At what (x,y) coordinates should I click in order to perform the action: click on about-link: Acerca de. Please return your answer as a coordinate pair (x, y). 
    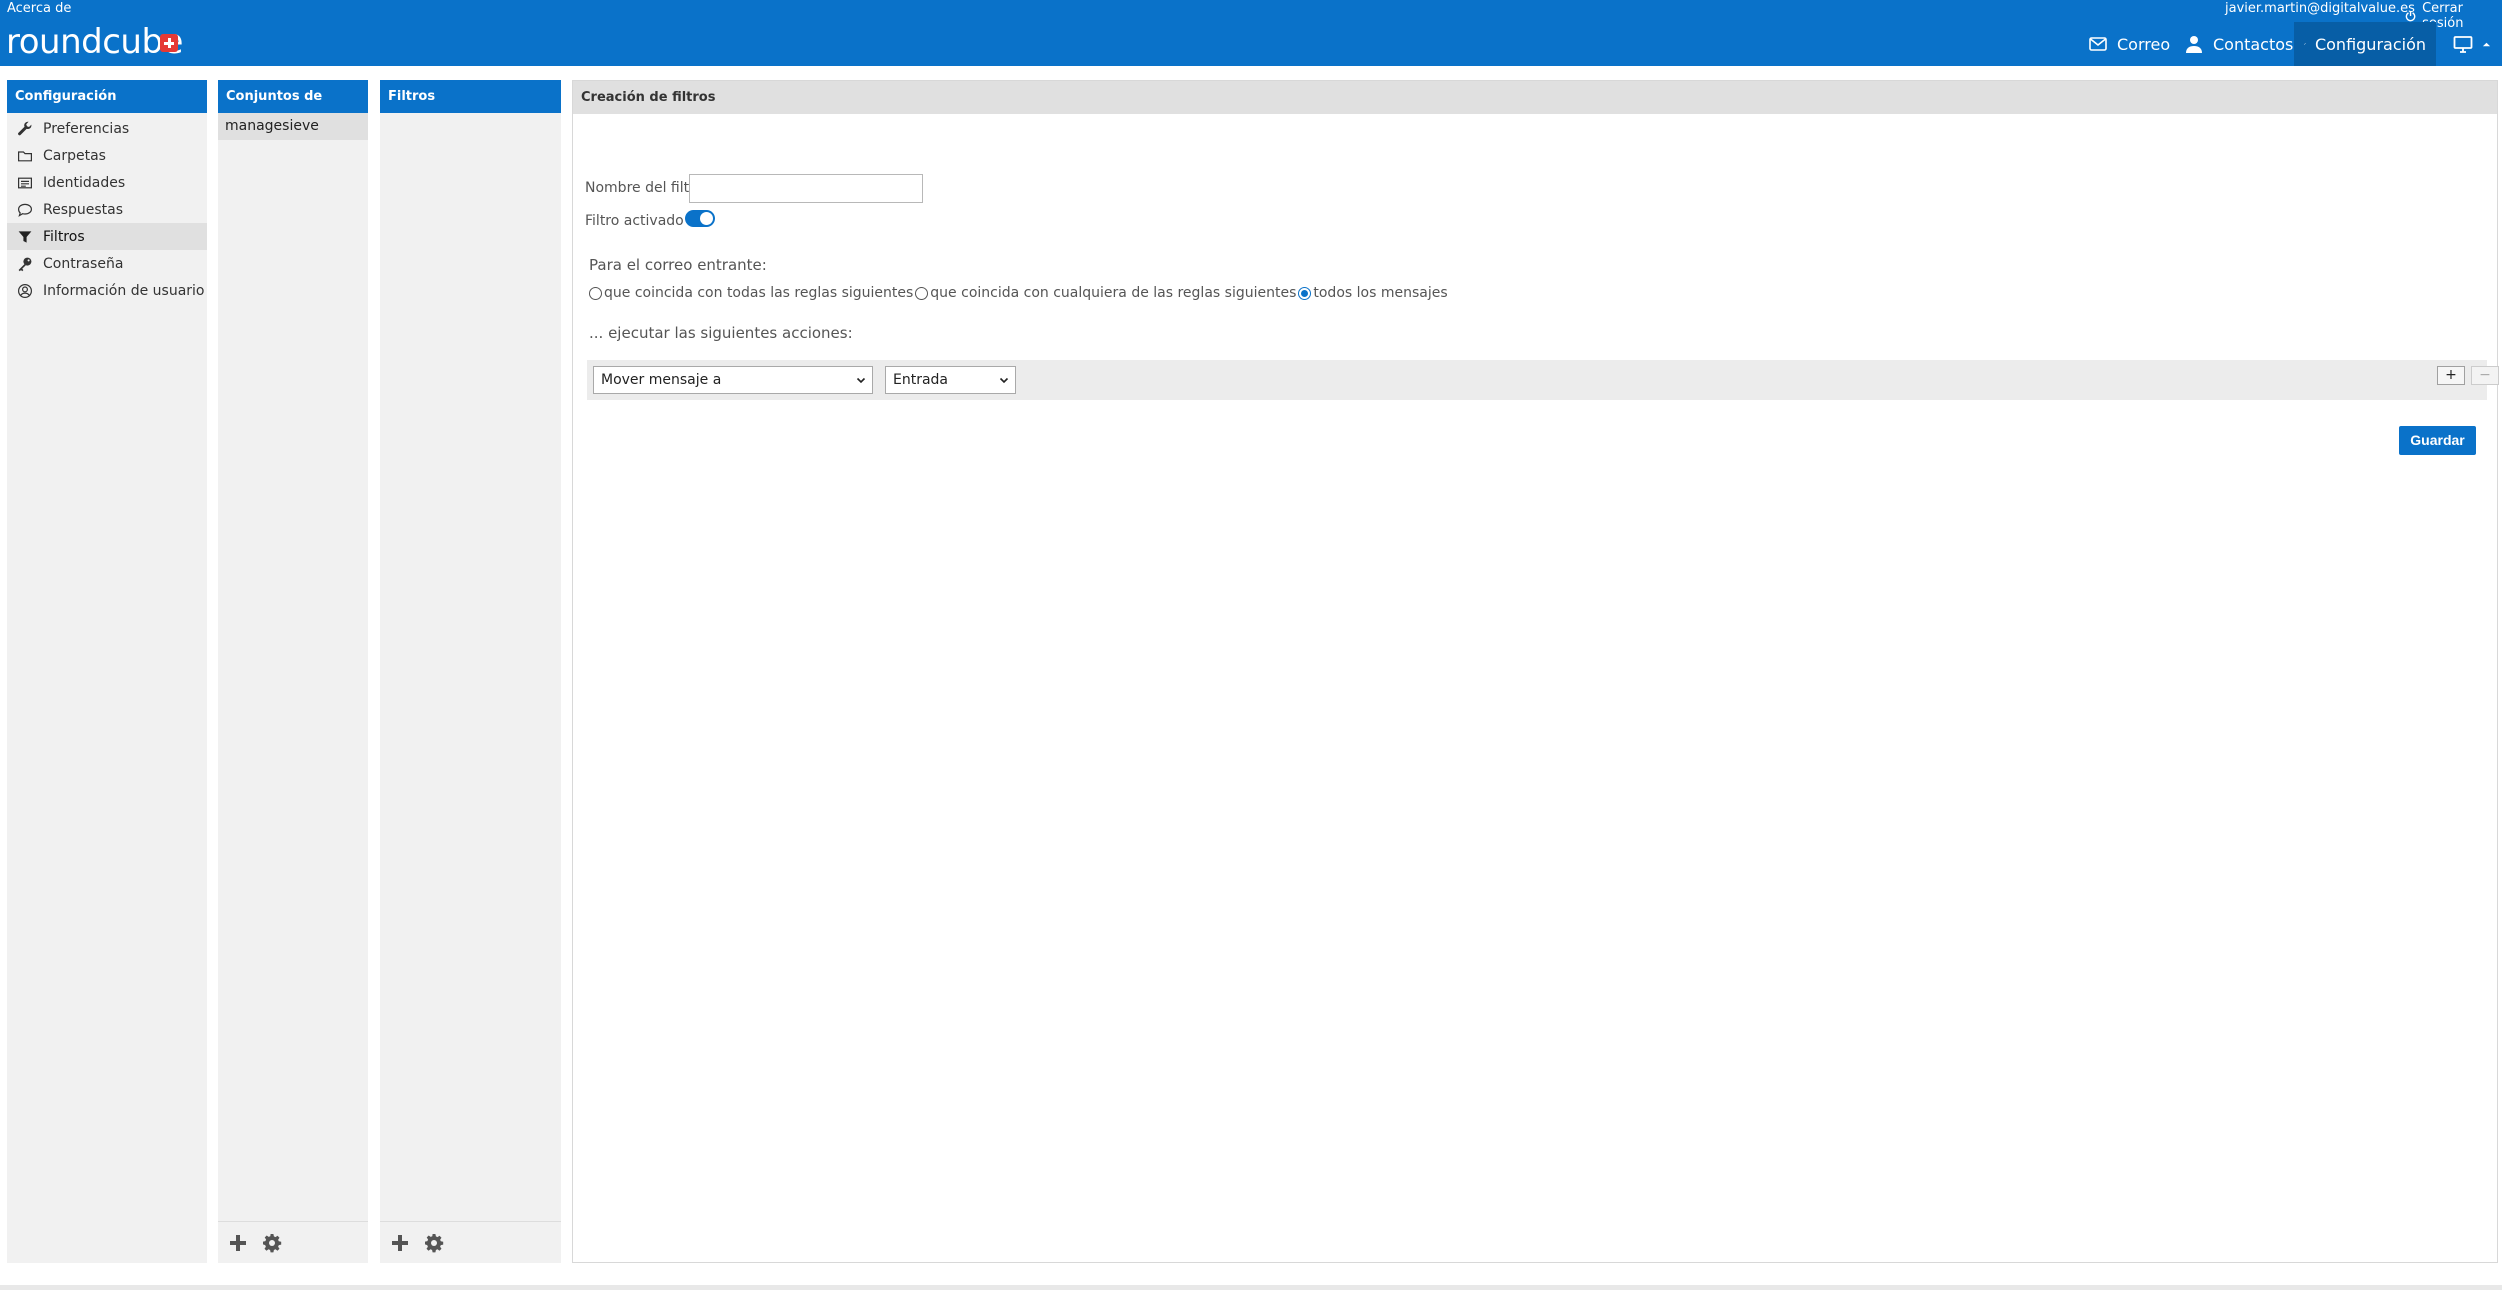
    Looking at the image, I should click on (39, 8).